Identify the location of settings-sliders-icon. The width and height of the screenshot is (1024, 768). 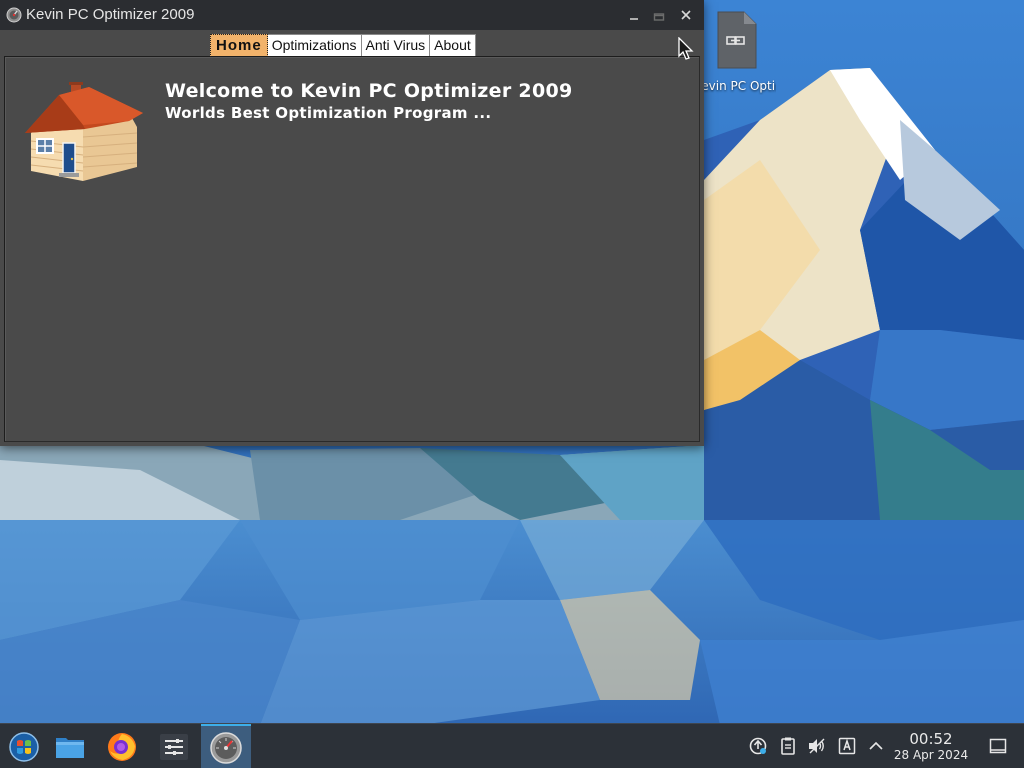
(174, 747).